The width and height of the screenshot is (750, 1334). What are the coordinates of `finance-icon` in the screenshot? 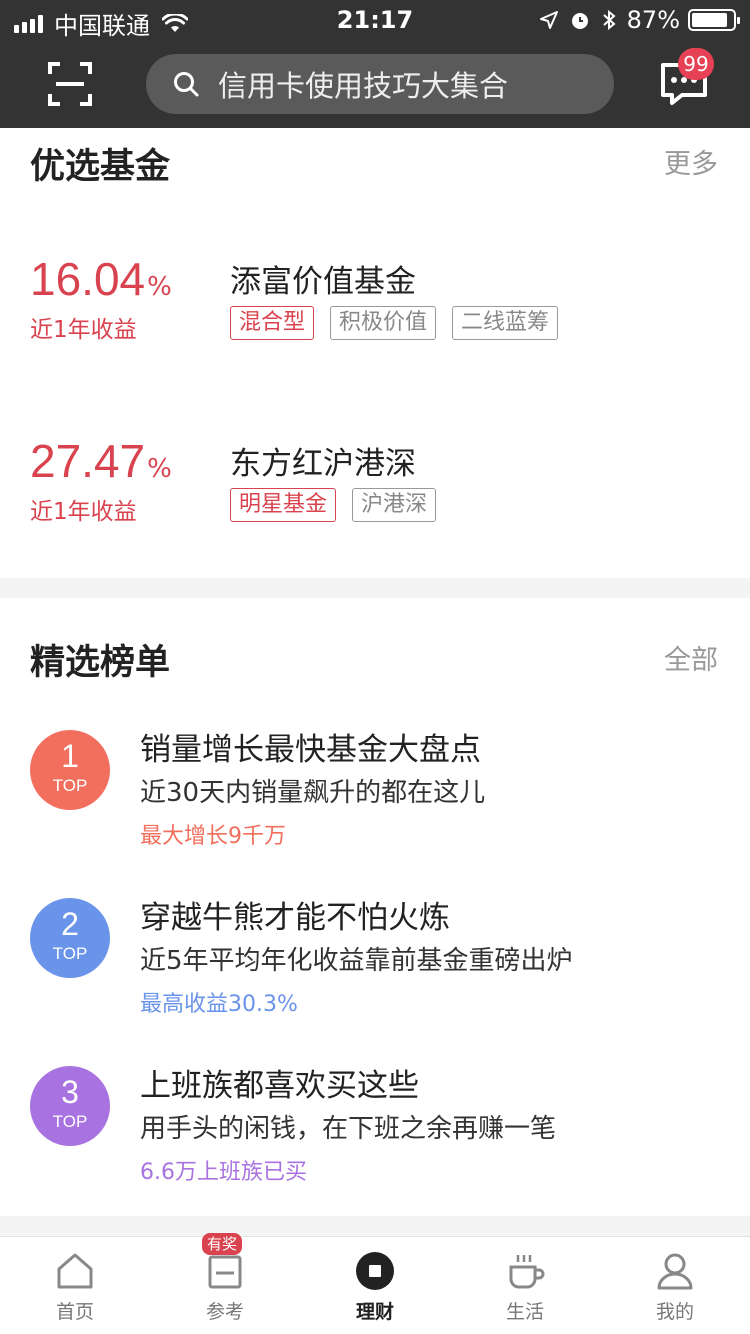 It's located at (375, 1271).